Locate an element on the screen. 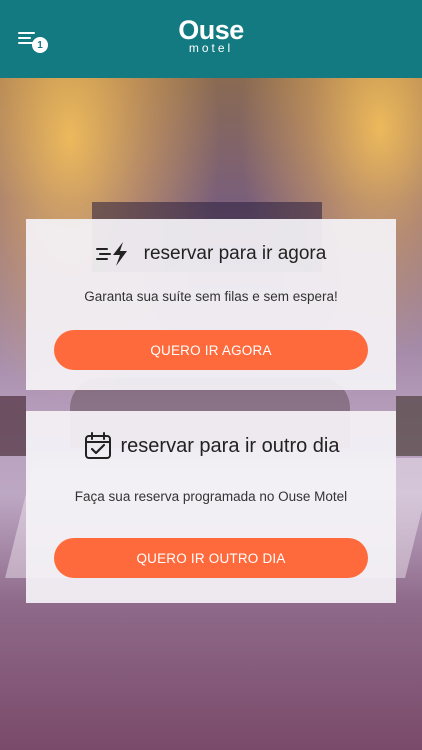 The width and height of the screenshot is (422, 750). lightning-speed-icon is located at coordinates (114, 254).